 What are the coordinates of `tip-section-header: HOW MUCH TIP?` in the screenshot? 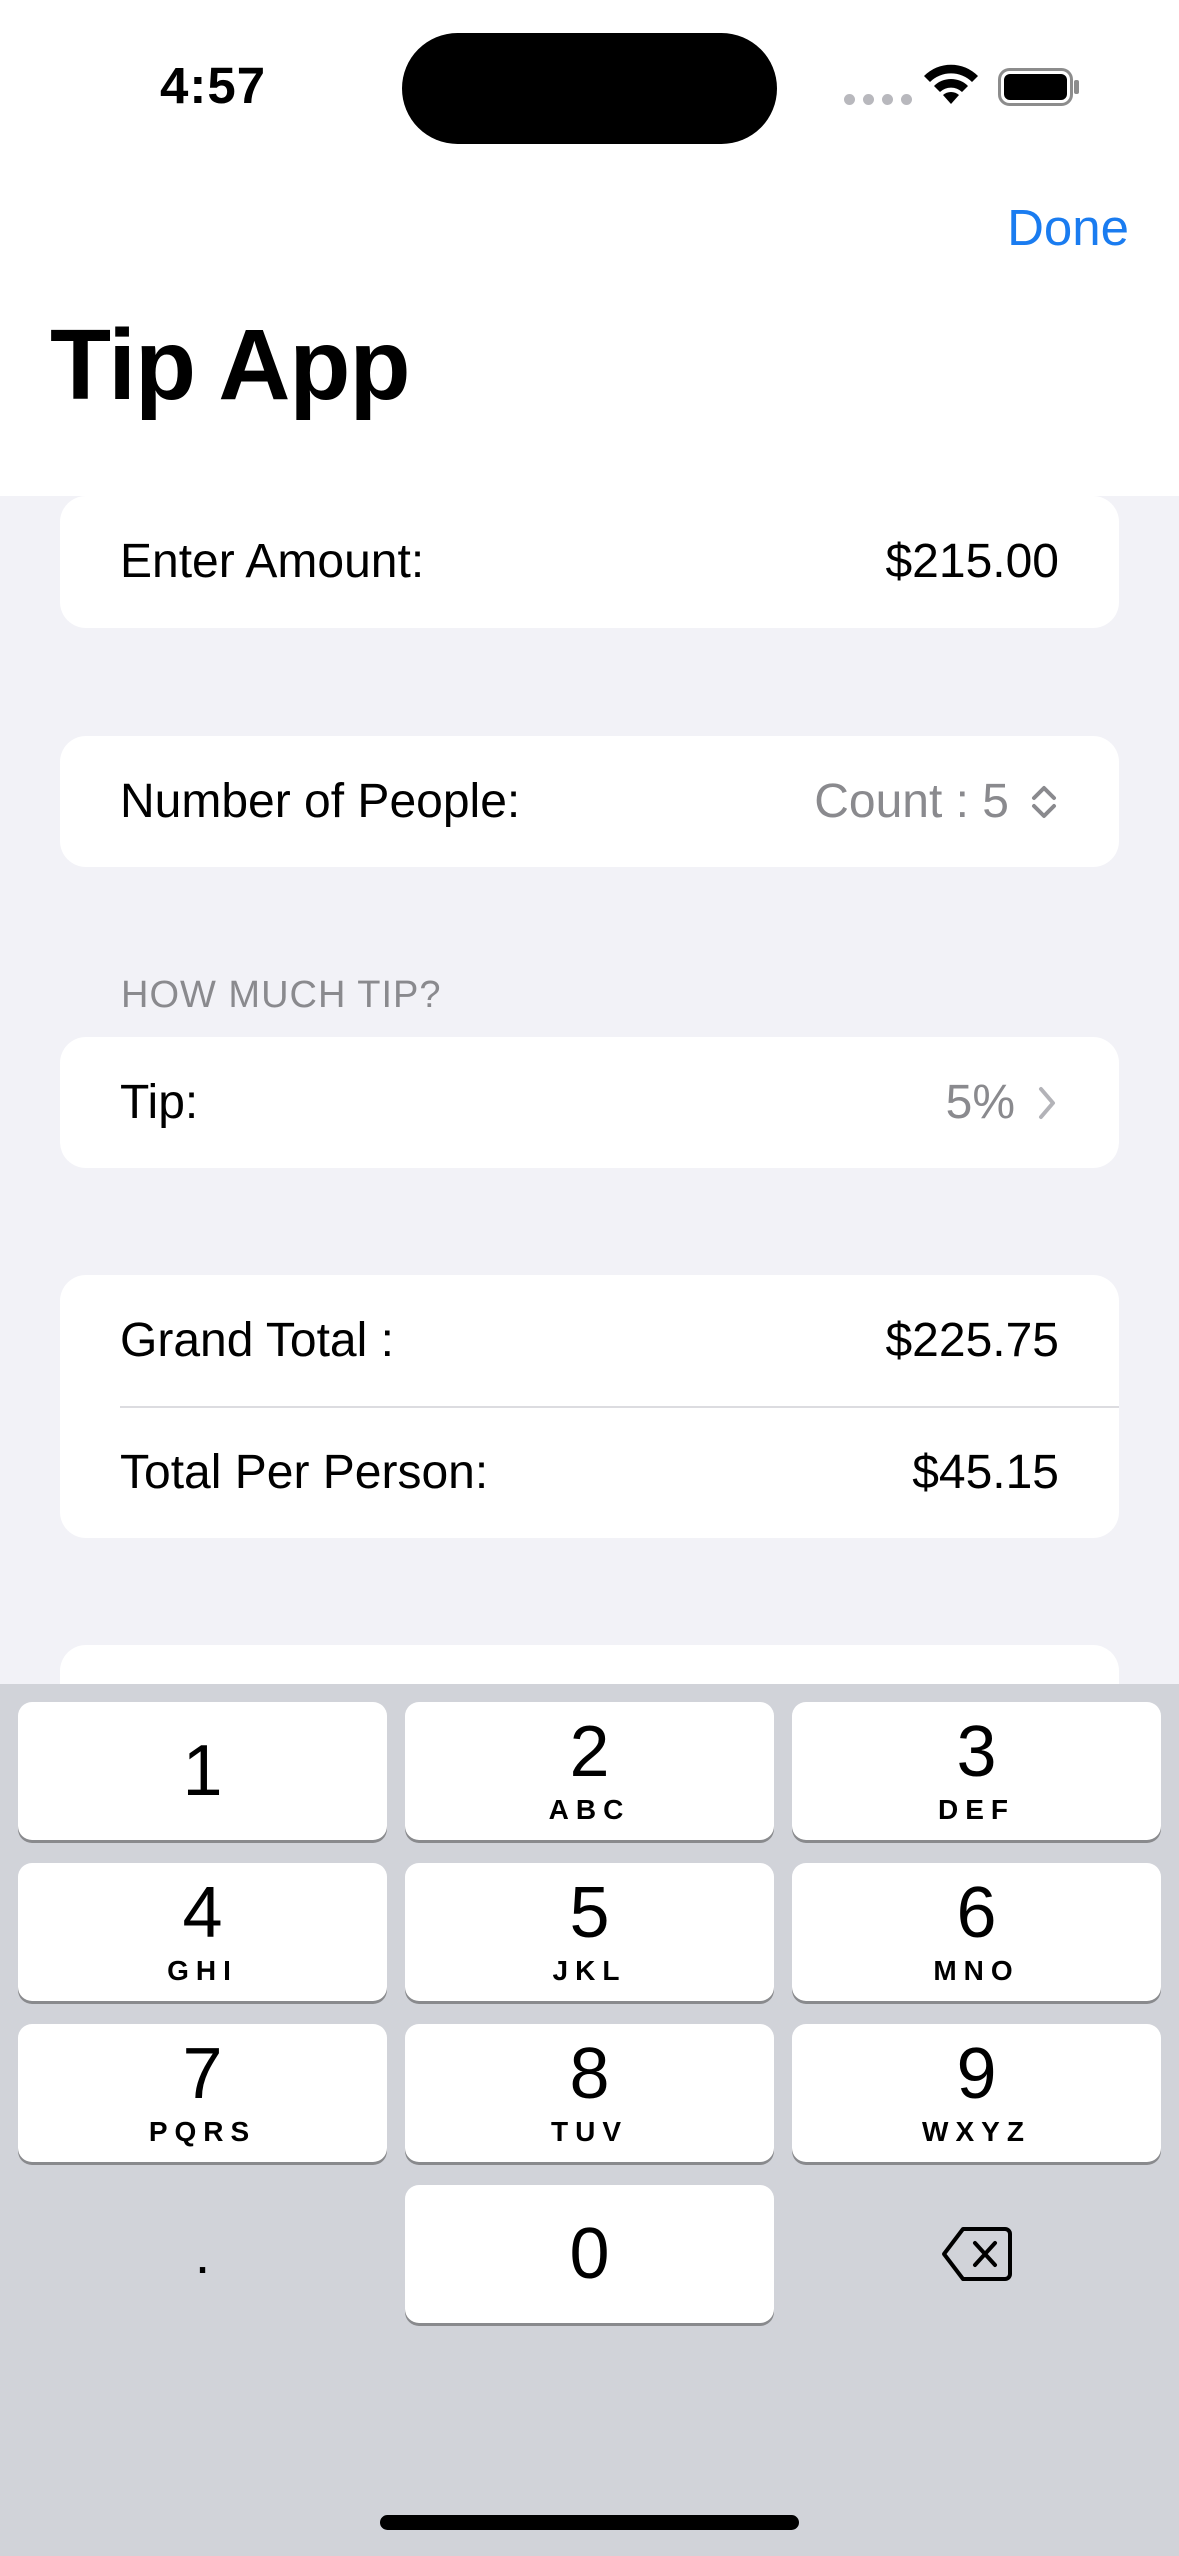 It's located at (281, 995).